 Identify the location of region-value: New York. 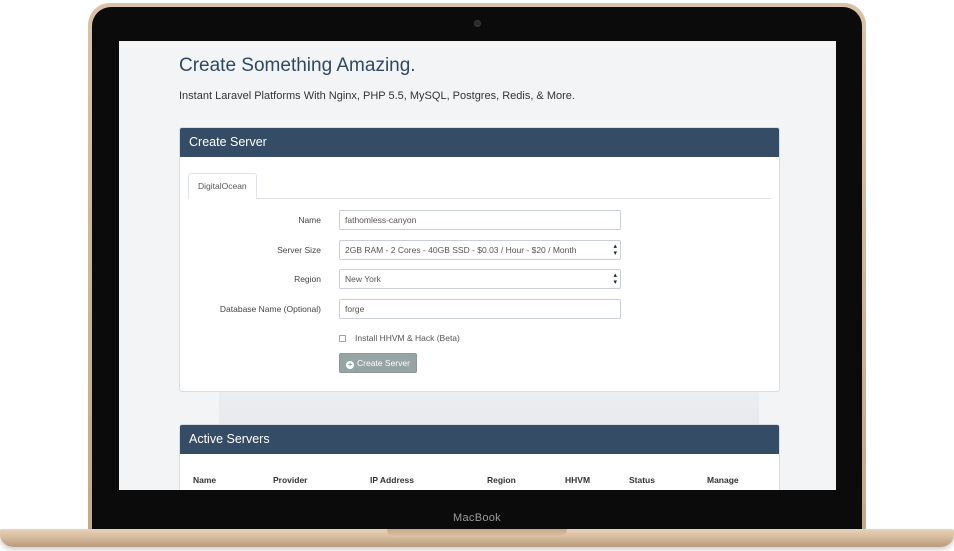
(363, 279).